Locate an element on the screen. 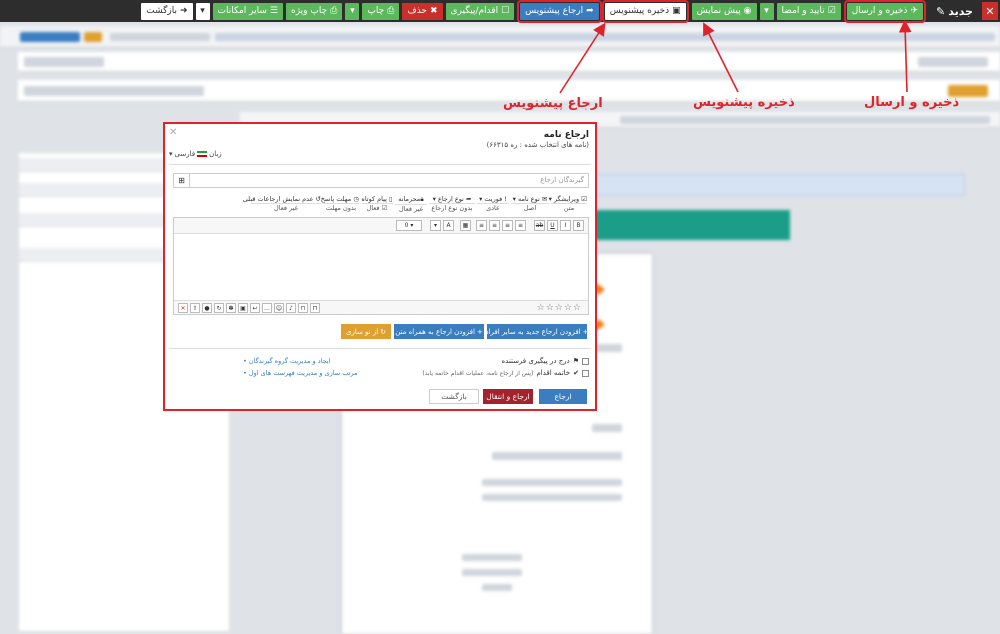 Image resolution: width=1000 pixels, height=634 pixels. plus-icon: + is located at coordinates (585, 331).